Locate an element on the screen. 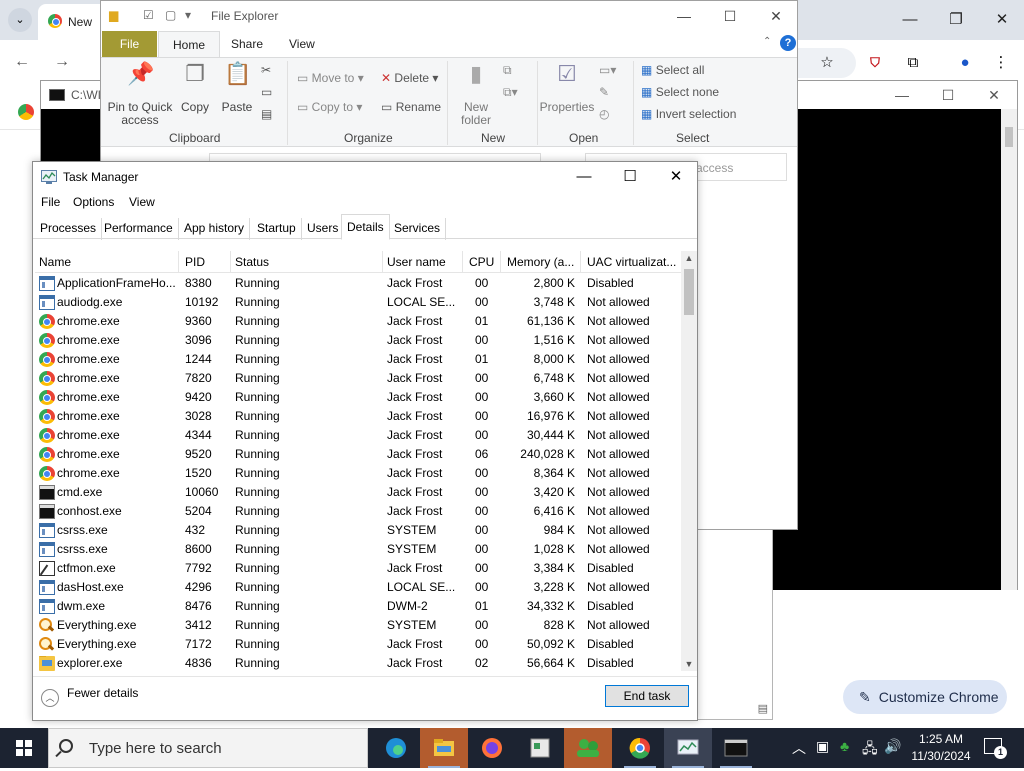 The image size is (1024, 771). history-icon: ◴ is located at coordinates (604, 114).